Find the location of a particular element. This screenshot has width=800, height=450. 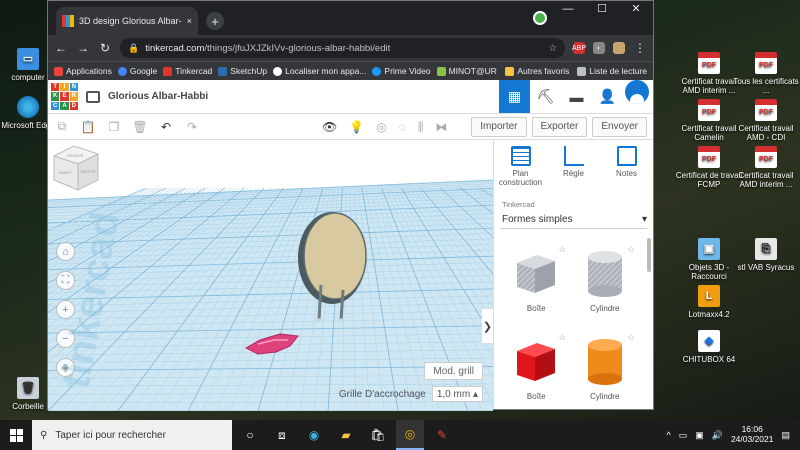

redo-icon: ↷ is located at coordinates (192, 127).